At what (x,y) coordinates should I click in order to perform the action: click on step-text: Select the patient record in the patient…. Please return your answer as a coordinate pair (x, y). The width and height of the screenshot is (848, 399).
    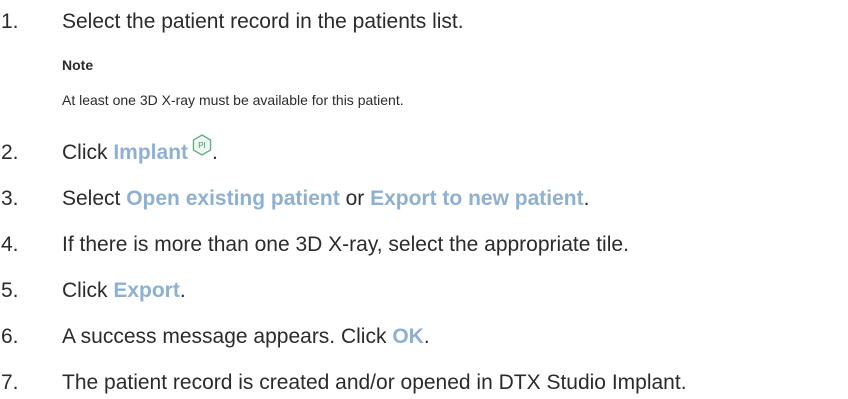
    Looking at the image, I should click on (263, 21).